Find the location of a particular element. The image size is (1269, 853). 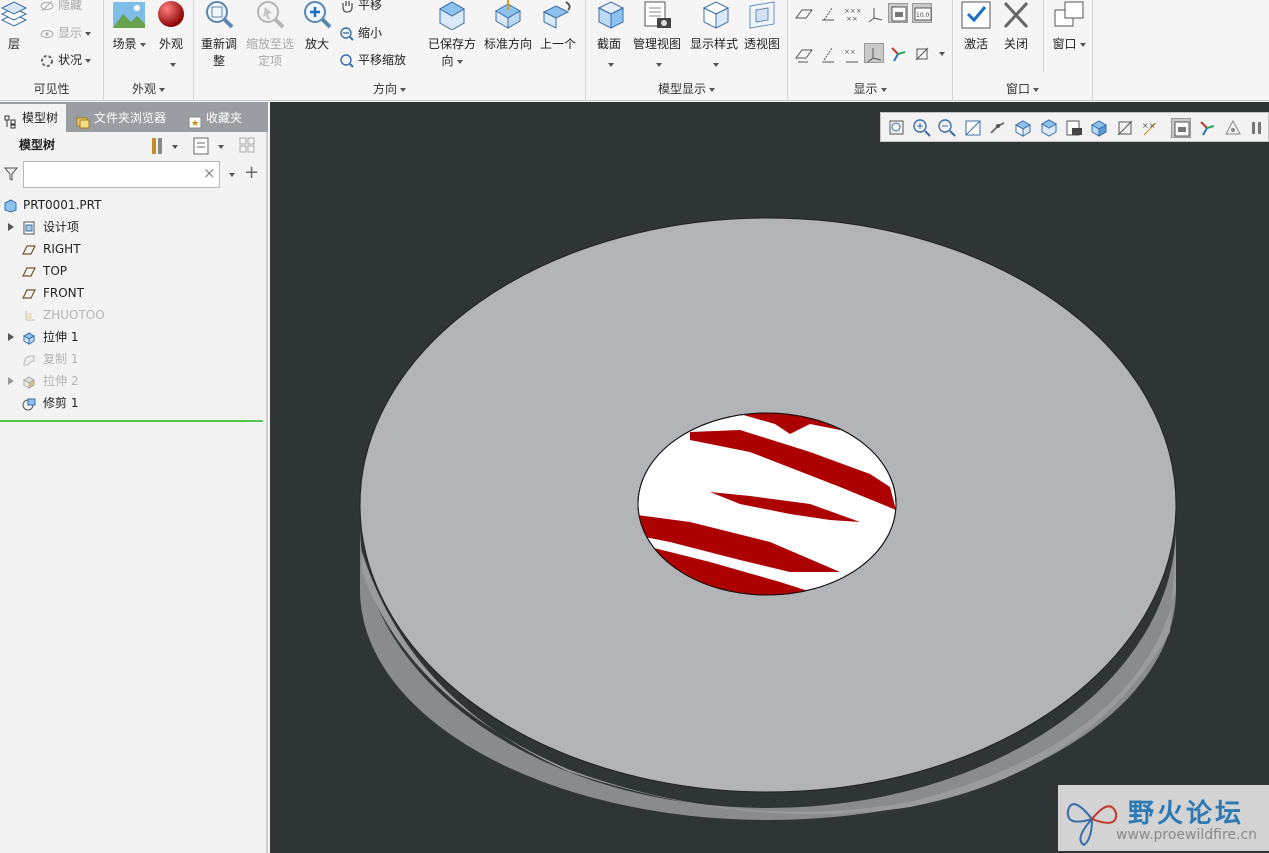

axis-display-icon is located at coordinates (828, 14).